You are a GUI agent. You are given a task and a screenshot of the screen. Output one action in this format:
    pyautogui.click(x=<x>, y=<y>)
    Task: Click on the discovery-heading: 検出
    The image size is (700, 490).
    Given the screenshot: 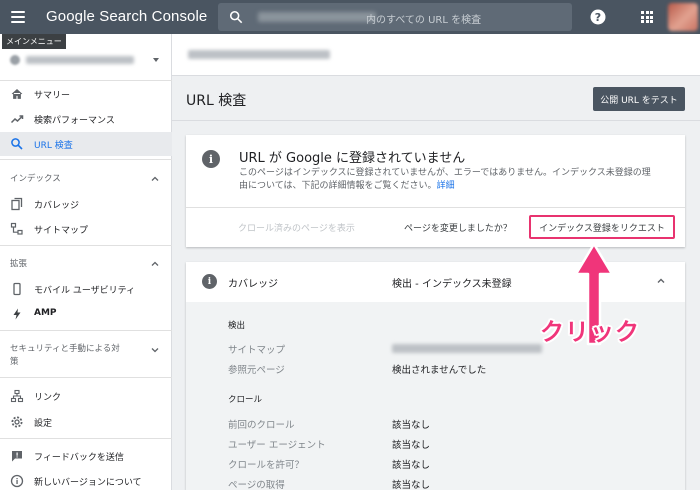 What is the action you would take?
    pyautogui.click(x=237, y=326)
    